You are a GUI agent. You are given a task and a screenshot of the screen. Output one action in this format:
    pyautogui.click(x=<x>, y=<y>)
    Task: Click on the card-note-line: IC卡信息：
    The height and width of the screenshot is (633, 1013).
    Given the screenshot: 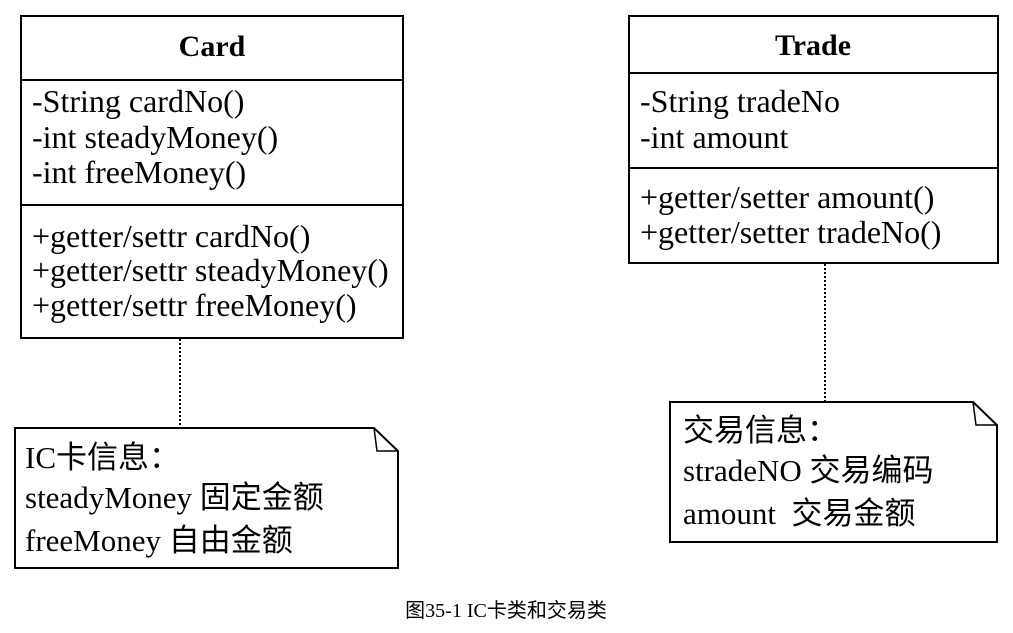 What is the action you would take?
    pyautogui.click(x=102, y=457)
    